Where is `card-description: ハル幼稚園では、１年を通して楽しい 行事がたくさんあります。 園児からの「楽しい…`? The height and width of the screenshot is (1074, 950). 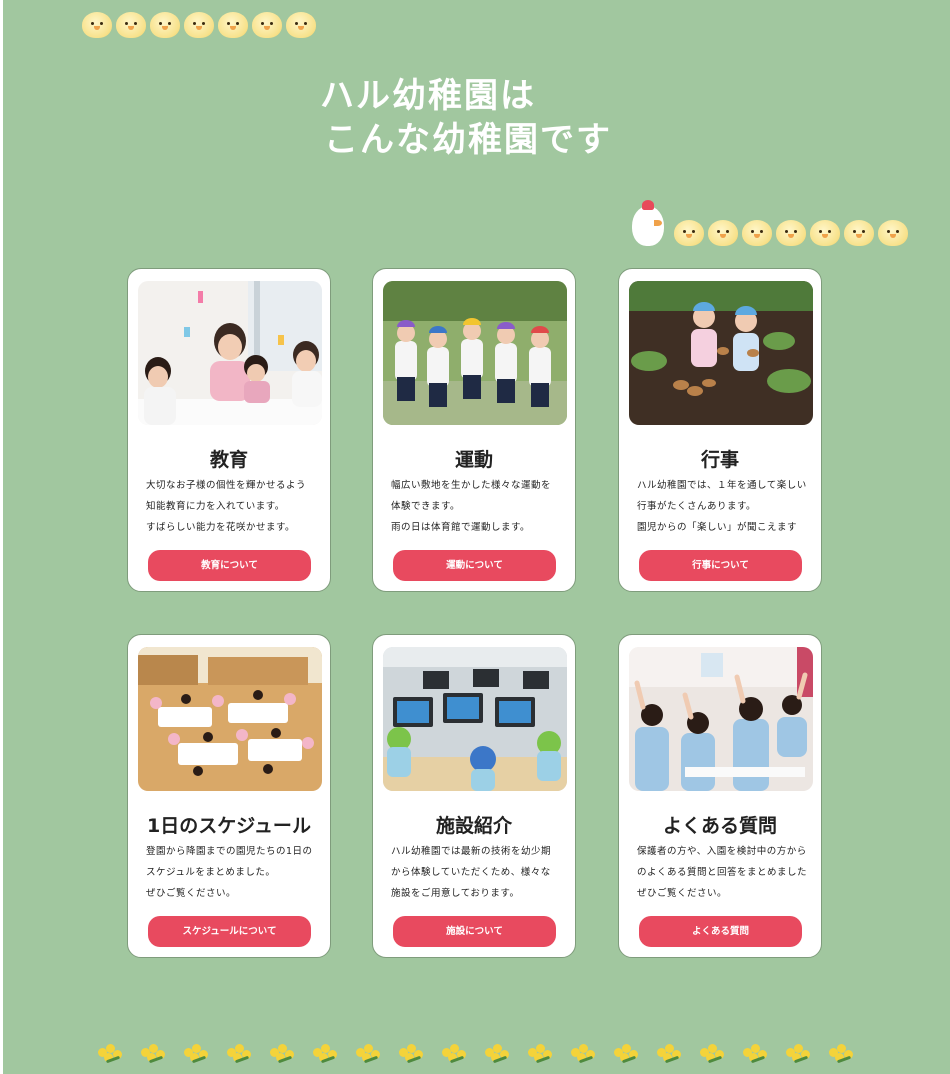
card-description: ハル幼稚園では、１年を通して楽しい 行事がたくさんあります。 園児からの「楽しい… is located at coordinates (724, 506).